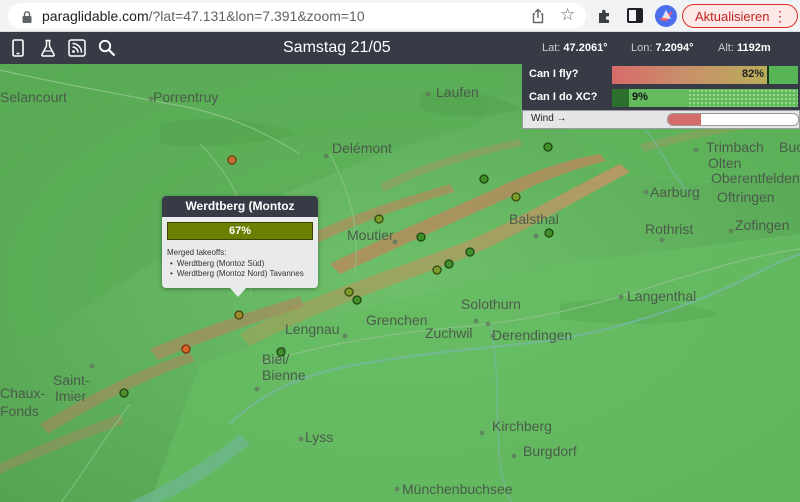 The image size is (800, 502). What do you see at coordinates (661, 119) in the screenshot?
I see `wind-row: Wind →` at bounding box center [661, 119].